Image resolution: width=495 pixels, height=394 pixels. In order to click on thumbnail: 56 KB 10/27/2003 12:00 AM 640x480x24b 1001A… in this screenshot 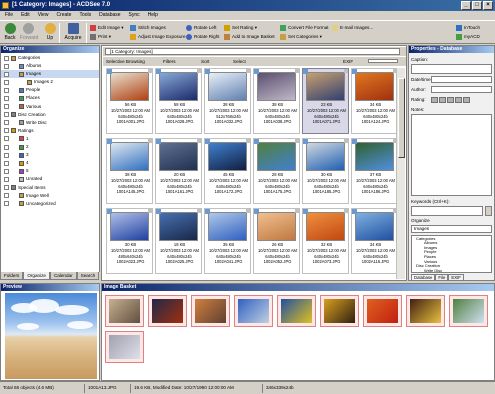, I will do `click(129, 101)`.